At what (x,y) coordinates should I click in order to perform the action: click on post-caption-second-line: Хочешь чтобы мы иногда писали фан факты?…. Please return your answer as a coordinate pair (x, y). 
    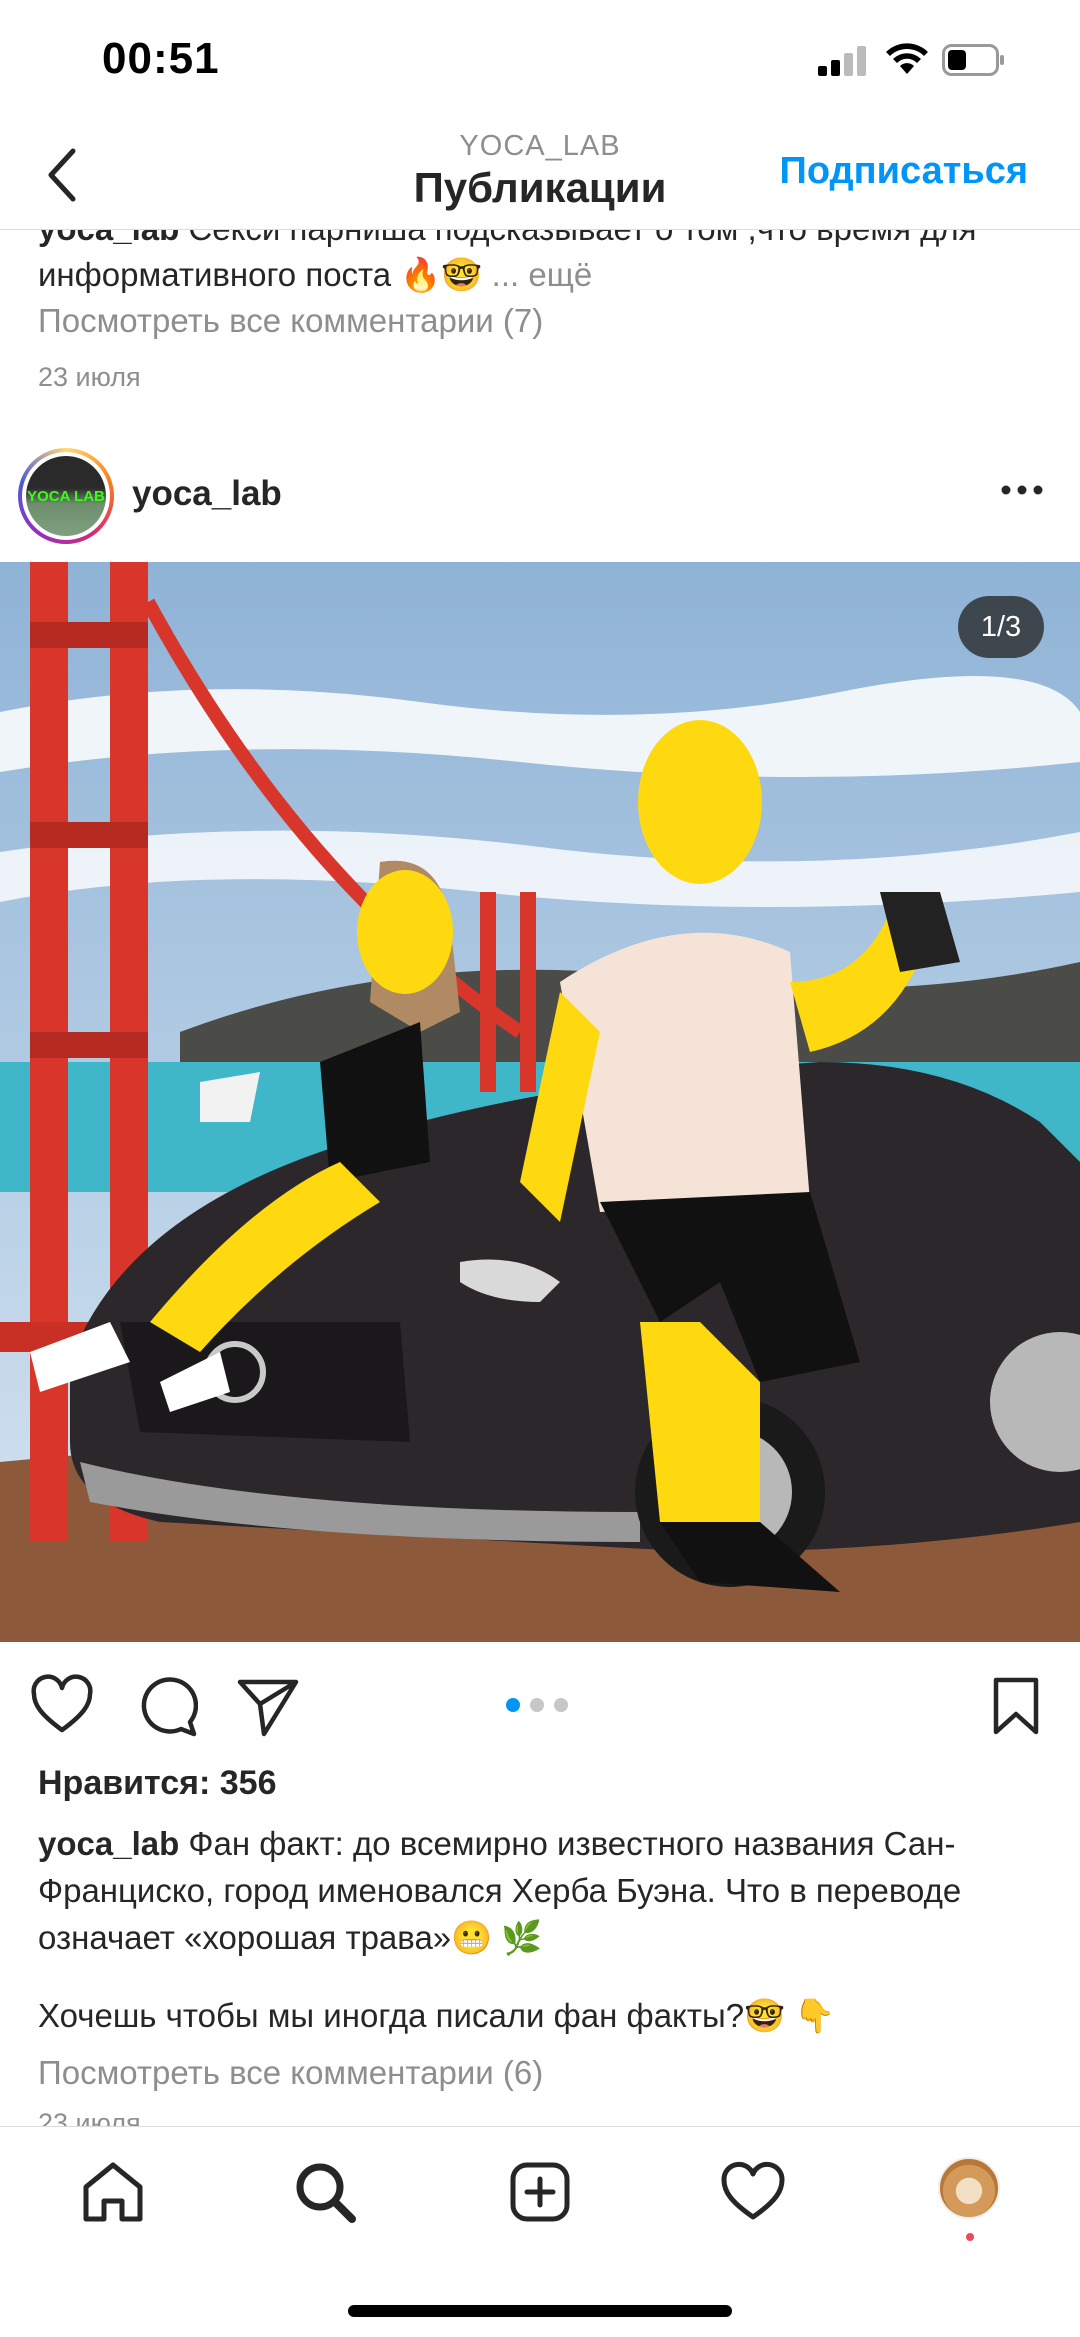
    Looking at the image, I should click on (437, 2015).